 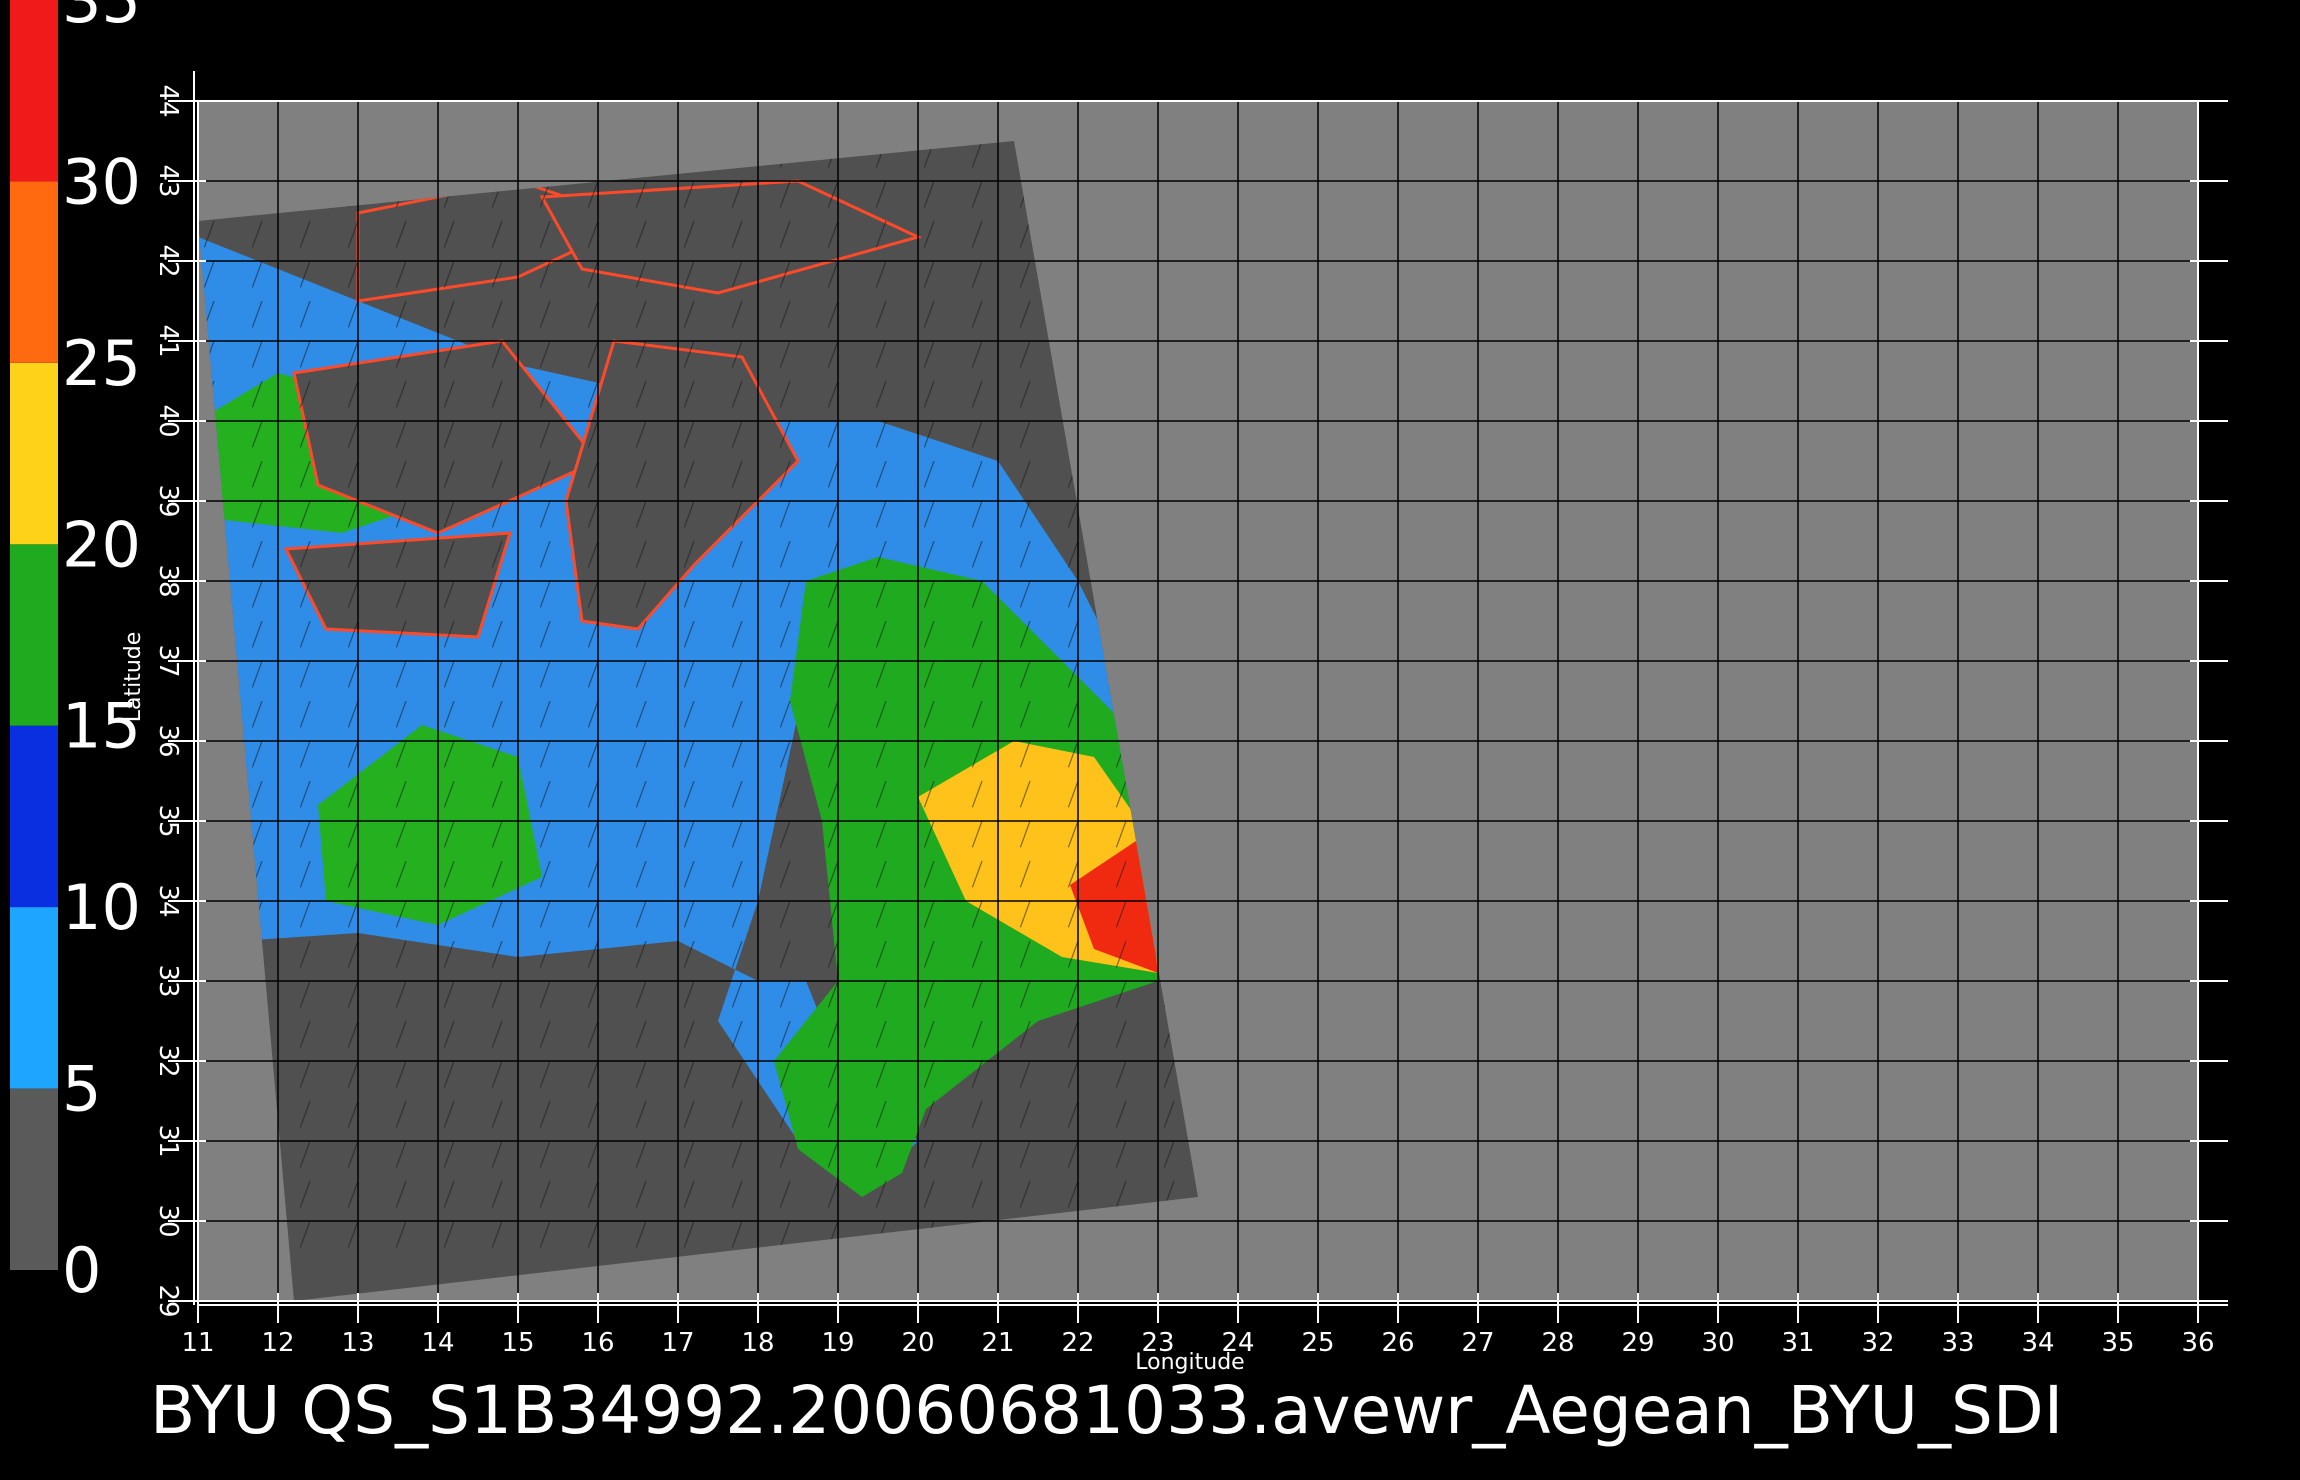 What do you see at coordinates (101, 181) in the screenshot?
I see `colorbar-tick-label: 30` at bounding box center [101, 181].